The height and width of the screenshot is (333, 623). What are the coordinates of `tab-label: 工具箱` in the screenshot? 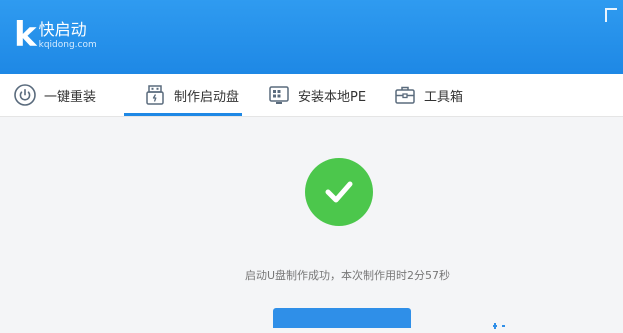 It's located at (444, 97).